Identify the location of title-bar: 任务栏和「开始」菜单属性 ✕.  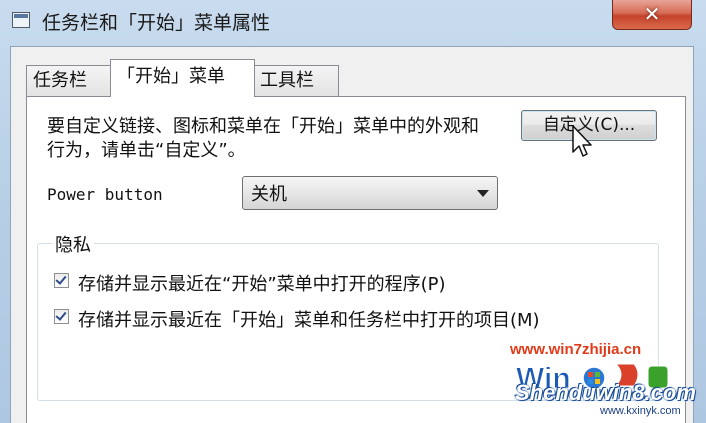
(353, 22).